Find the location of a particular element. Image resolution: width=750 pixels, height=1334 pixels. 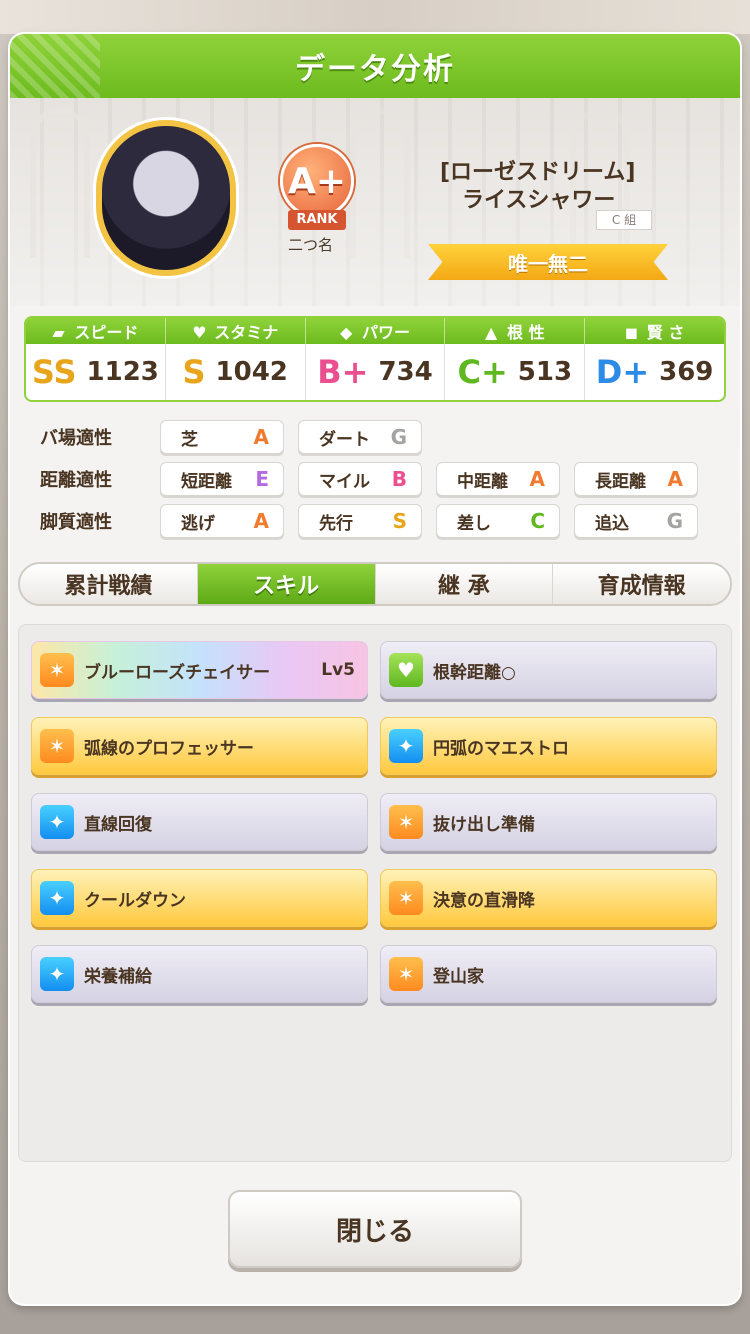

aptitude-row: 脚質適性 逃げ A 先行 S 差し C 追込 G is located at coordinates (386, 521).